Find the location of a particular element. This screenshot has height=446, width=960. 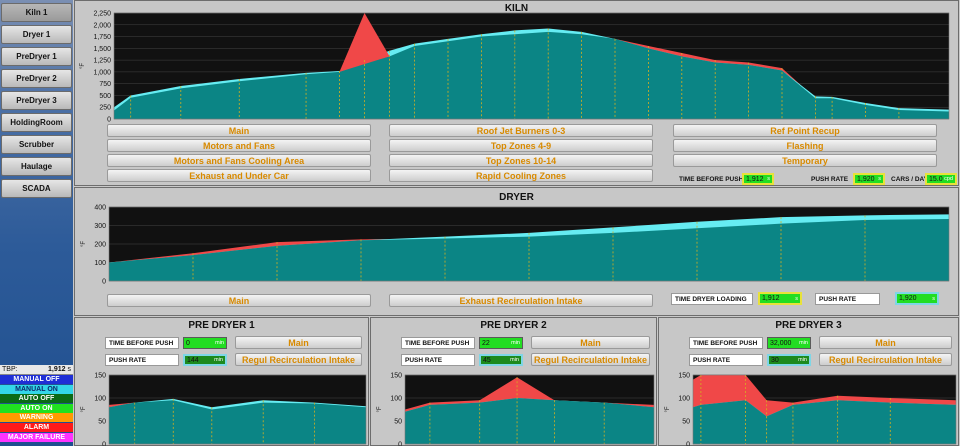

legend-manual-on: MANUAL ON is located at coordinates (36, 389).